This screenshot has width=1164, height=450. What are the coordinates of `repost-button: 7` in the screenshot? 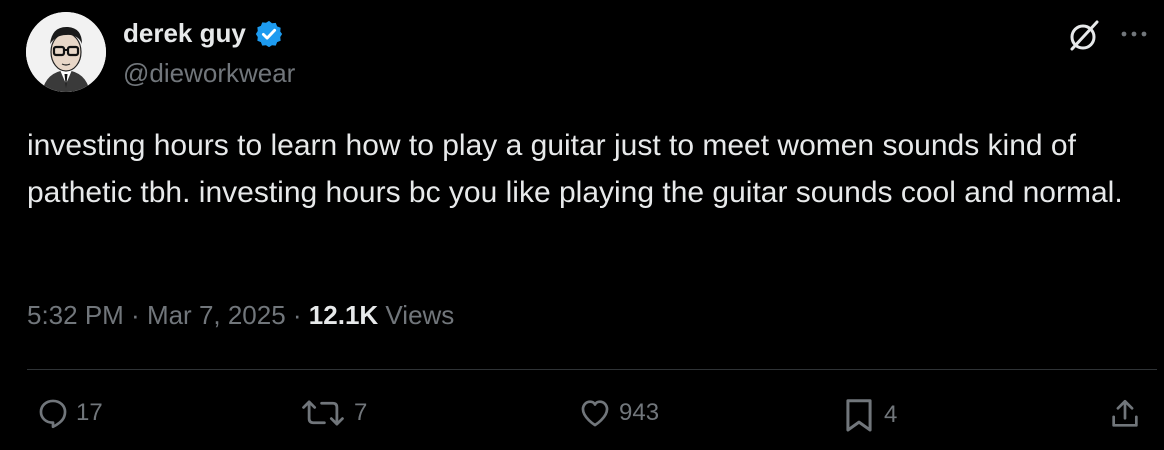 It's located at (332, 413).